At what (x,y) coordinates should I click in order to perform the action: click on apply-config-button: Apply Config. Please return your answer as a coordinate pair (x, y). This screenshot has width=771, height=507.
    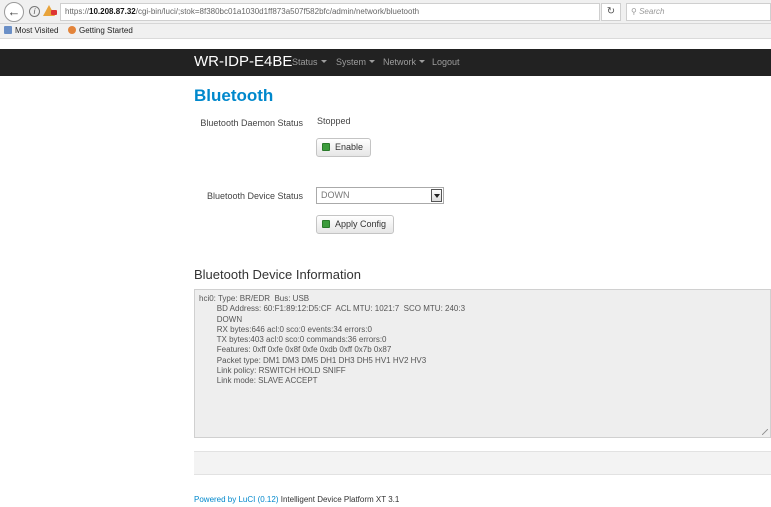
    Looking at the image, I should click on (355, 224).